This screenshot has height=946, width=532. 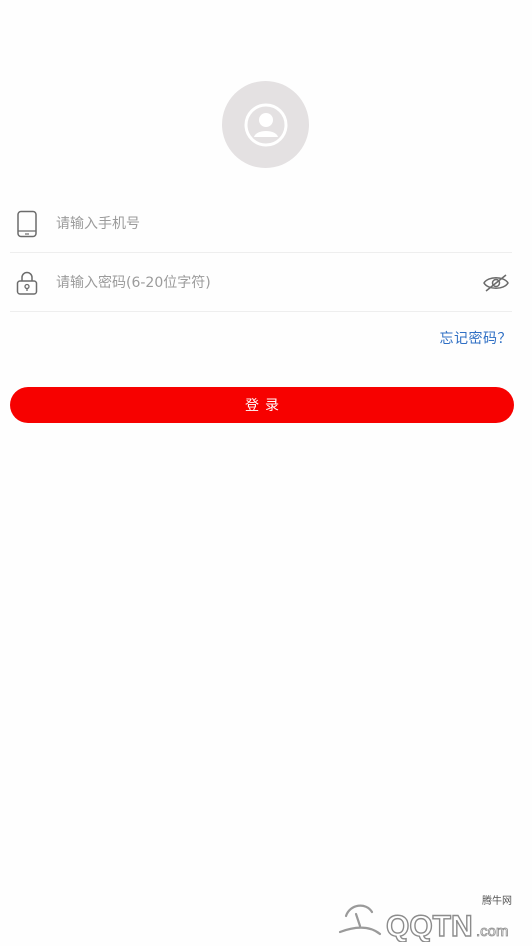 What do you see at coordinates (27, 283) in the screenshot?
I see `lock-icon` at bounding box center [27, 283].